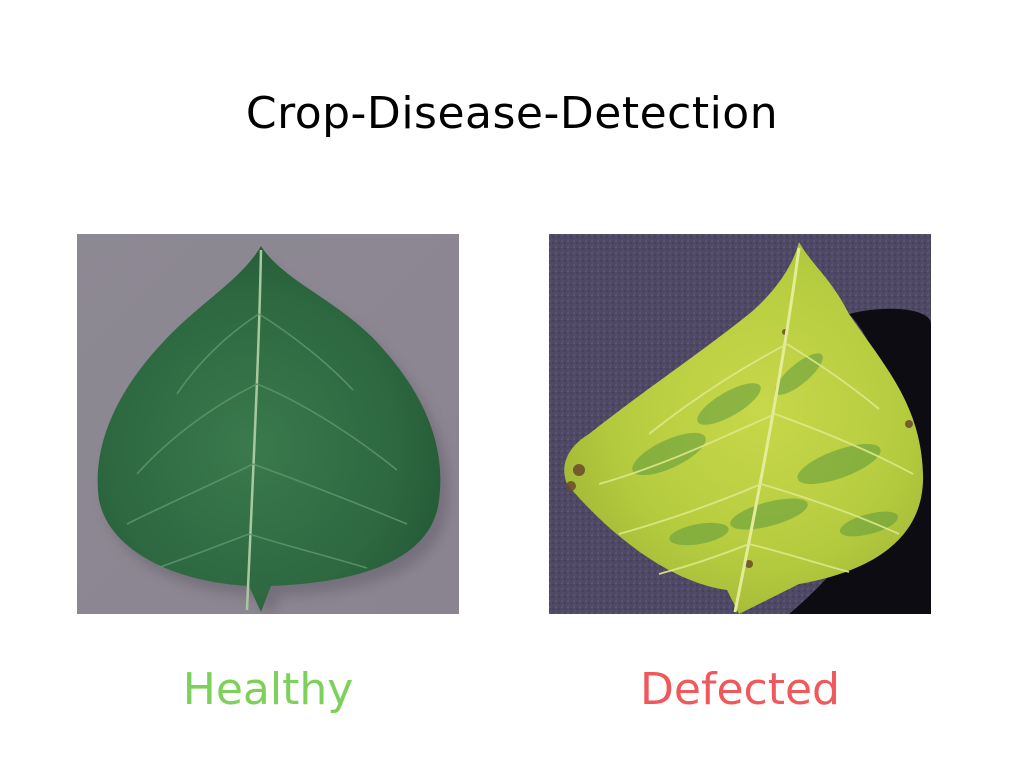 Image resolution: width=1024 pixels, height=768 pixels. Describe the element at coordinates (740, 689) in the screenshot. I see `defected-label: Defected` at that location.